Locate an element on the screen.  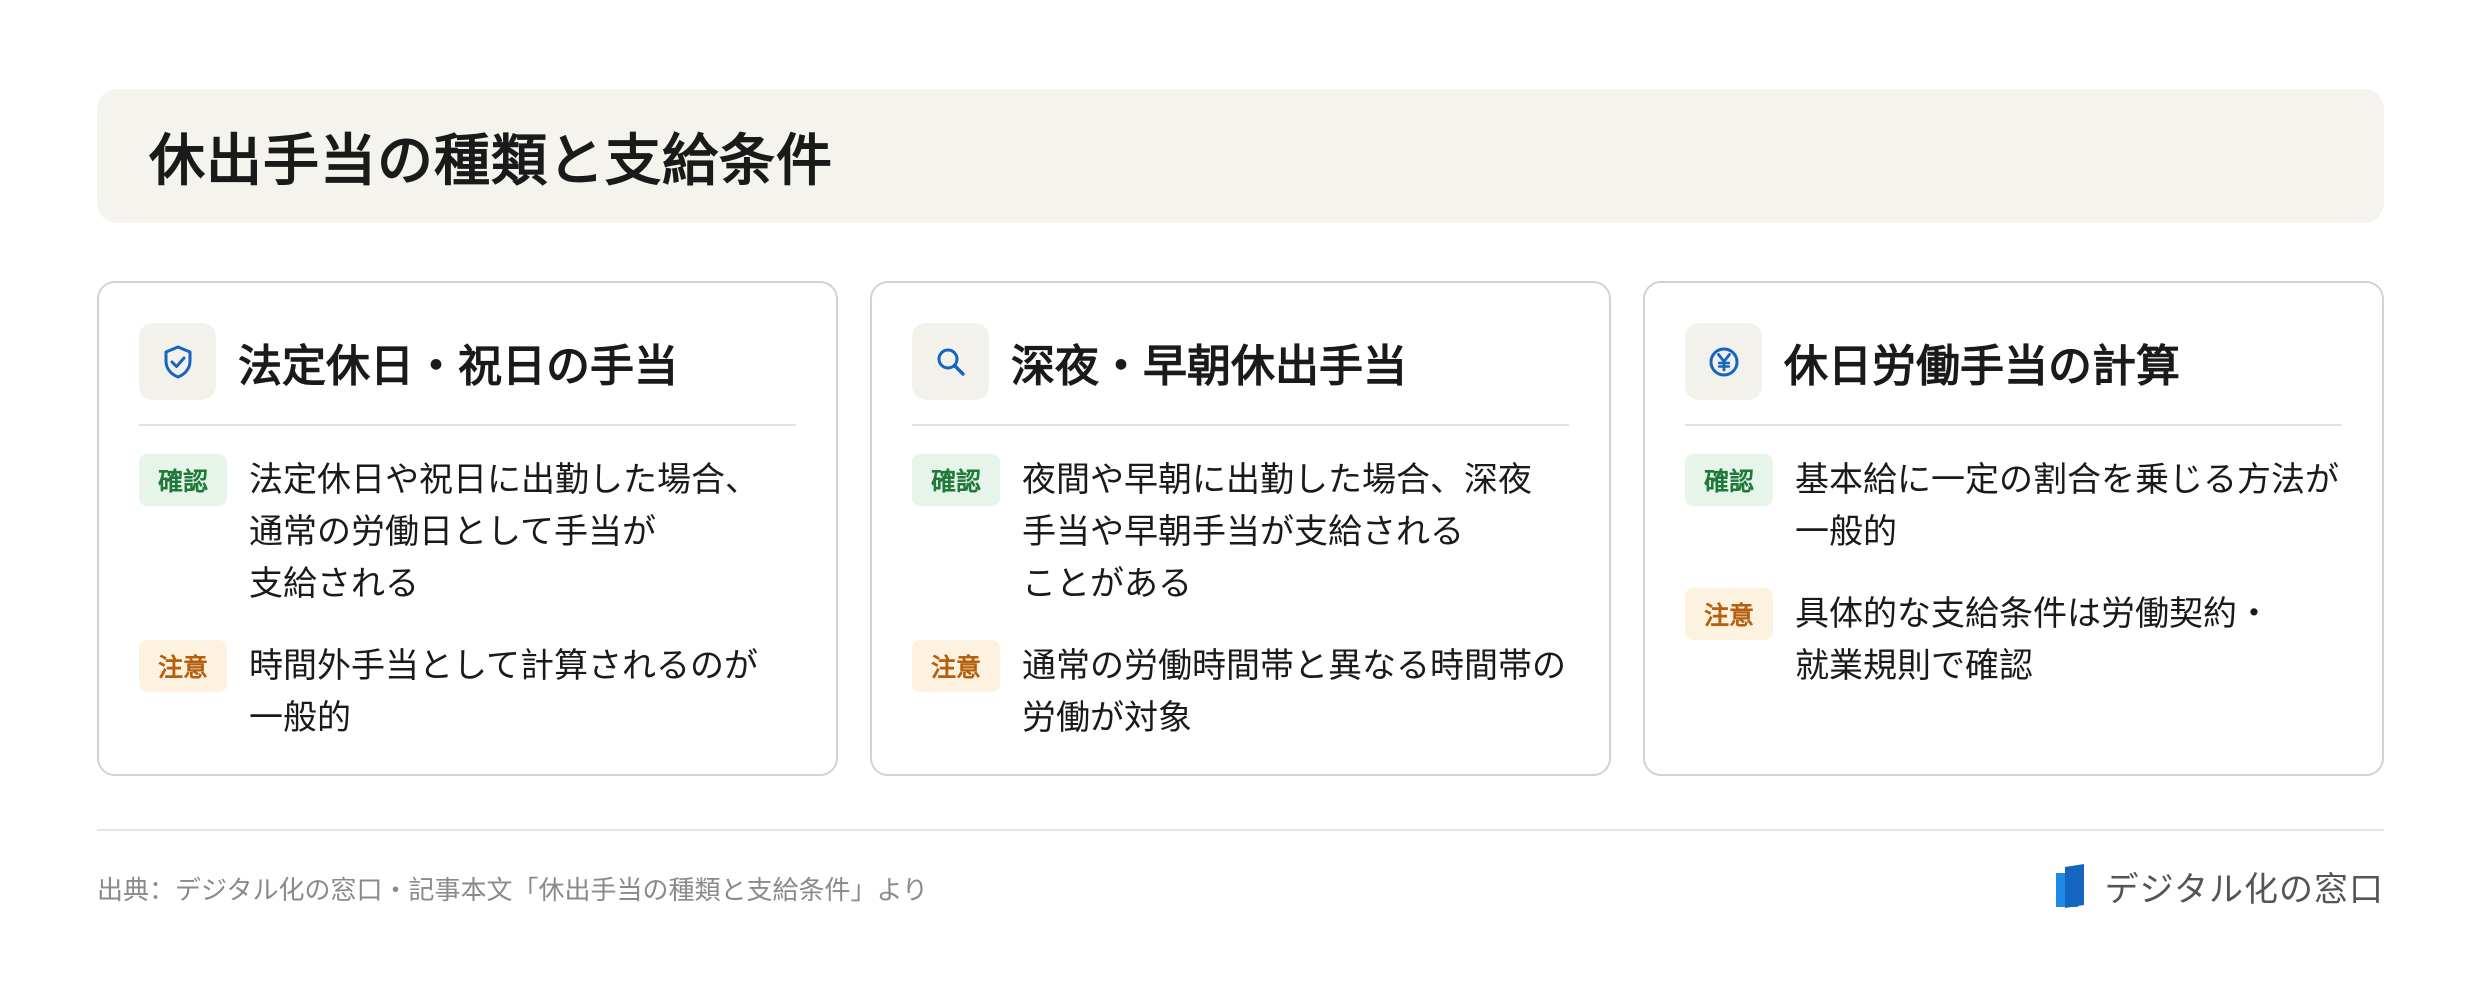
text-line: ことがある is located at coordinates (1107, 584).